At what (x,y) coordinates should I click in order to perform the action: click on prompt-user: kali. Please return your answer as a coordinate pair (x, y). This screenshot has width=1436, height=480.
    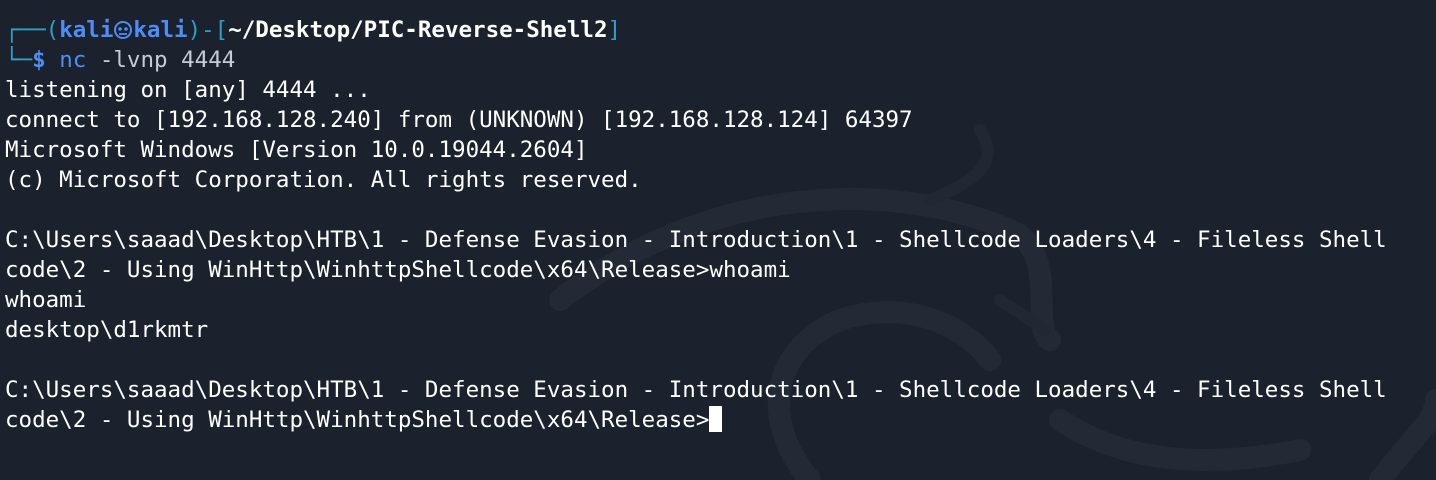
    Looking at the image, I should click on (86, 30).